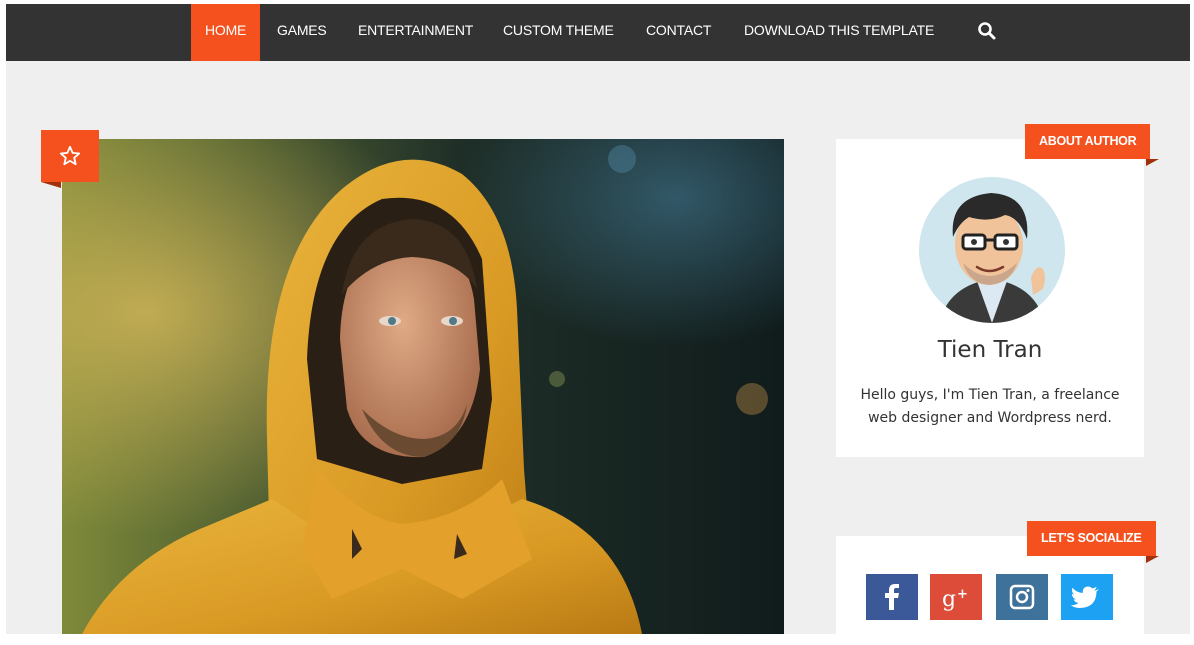 This screenshot has height=645, width=1194. Describe the element at coordinates (1152, 559) in the screenshot. I see `social-title-fold` at that location.